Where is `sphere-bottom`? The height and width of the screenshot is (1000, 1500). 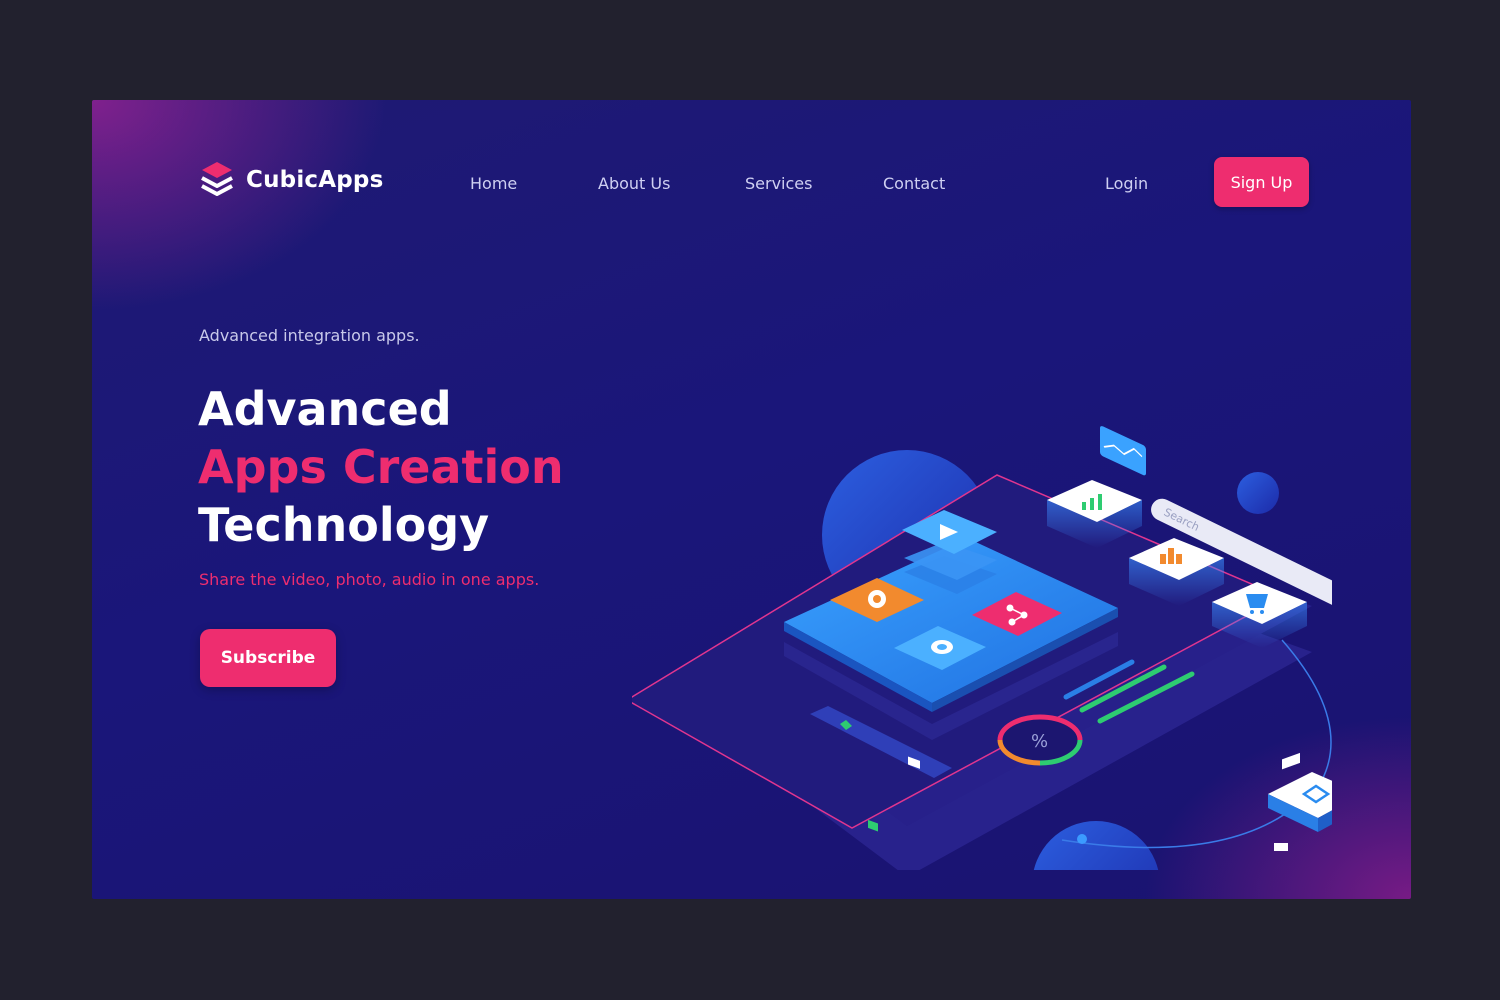
sphere-bottom is located at coordinates (1096, 845).